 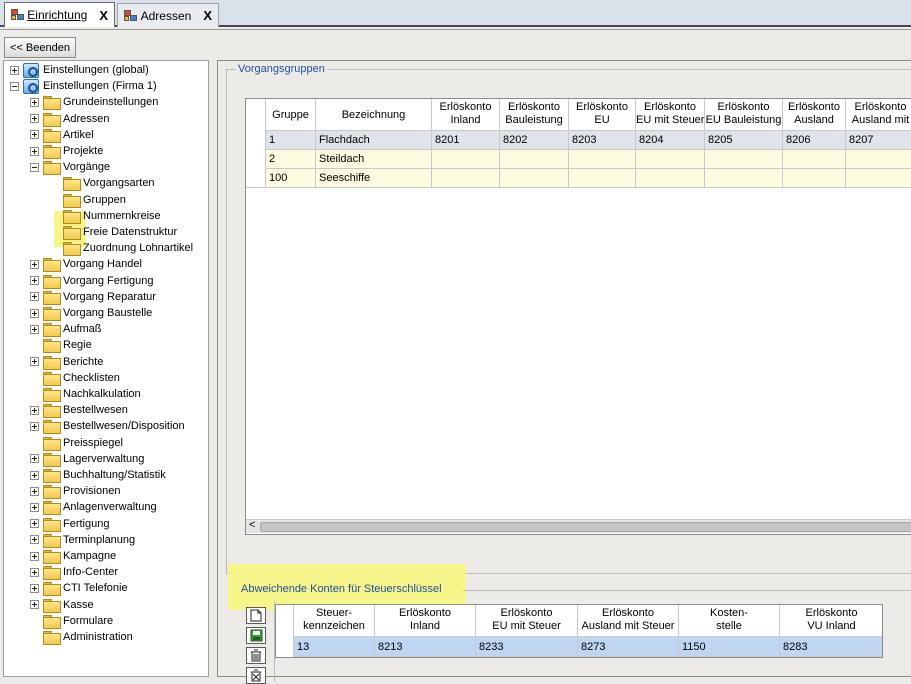 What do you see at coordinates (878, 115) in the screenshot?
I see `column-header: Erlöskonto Ausland mit` at bounding box center [878, 115].